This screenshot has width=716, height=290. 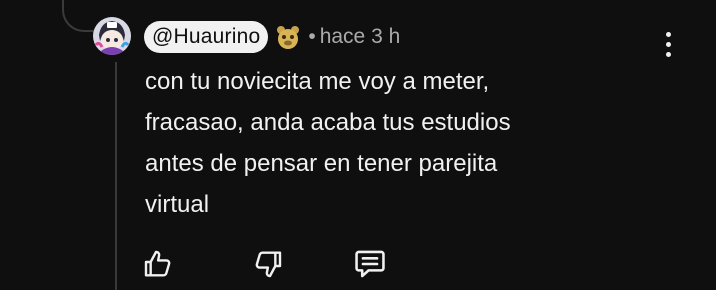 I want to click on comment-icon, so click(x=370, y=264).